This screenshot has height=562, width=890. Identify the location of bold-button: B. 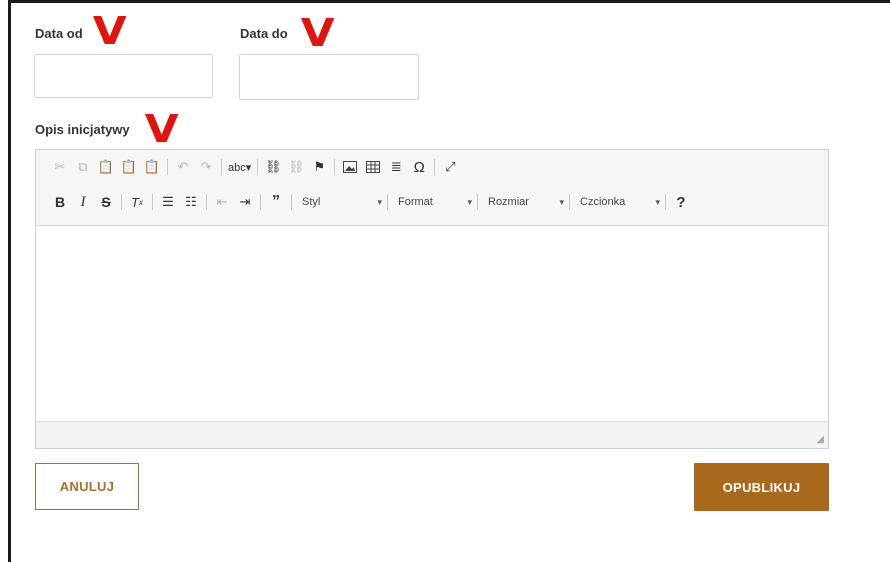
(60, 202).